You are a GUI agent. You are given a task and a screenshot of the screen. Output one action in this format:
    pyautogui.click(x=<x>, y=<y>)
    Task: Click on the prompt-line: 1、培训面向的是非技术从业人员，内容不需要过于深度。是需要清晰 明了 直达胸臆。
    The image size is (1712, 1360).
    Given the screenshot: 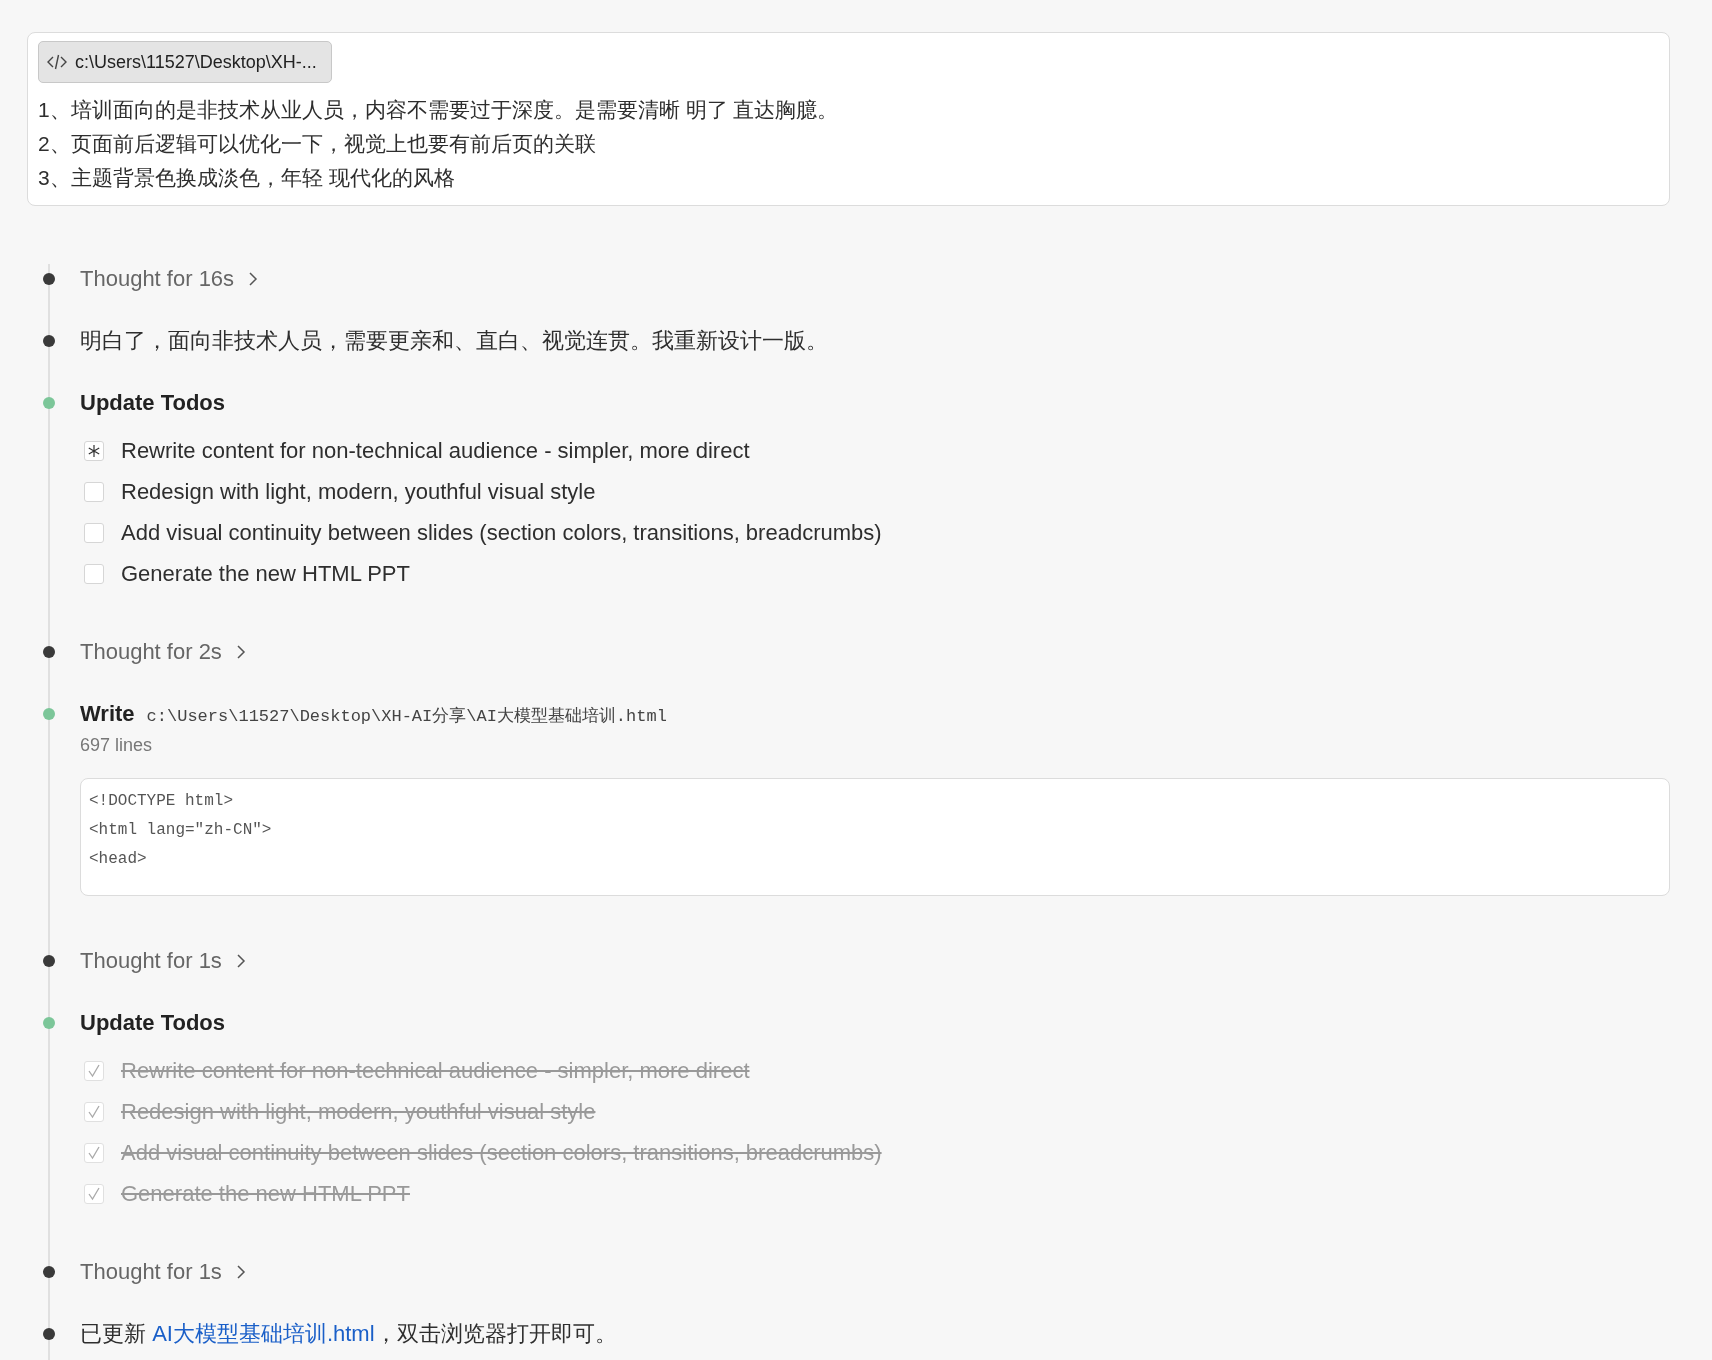 What is the action you would take?
    pyautogui.click(x=439, y=110)
    